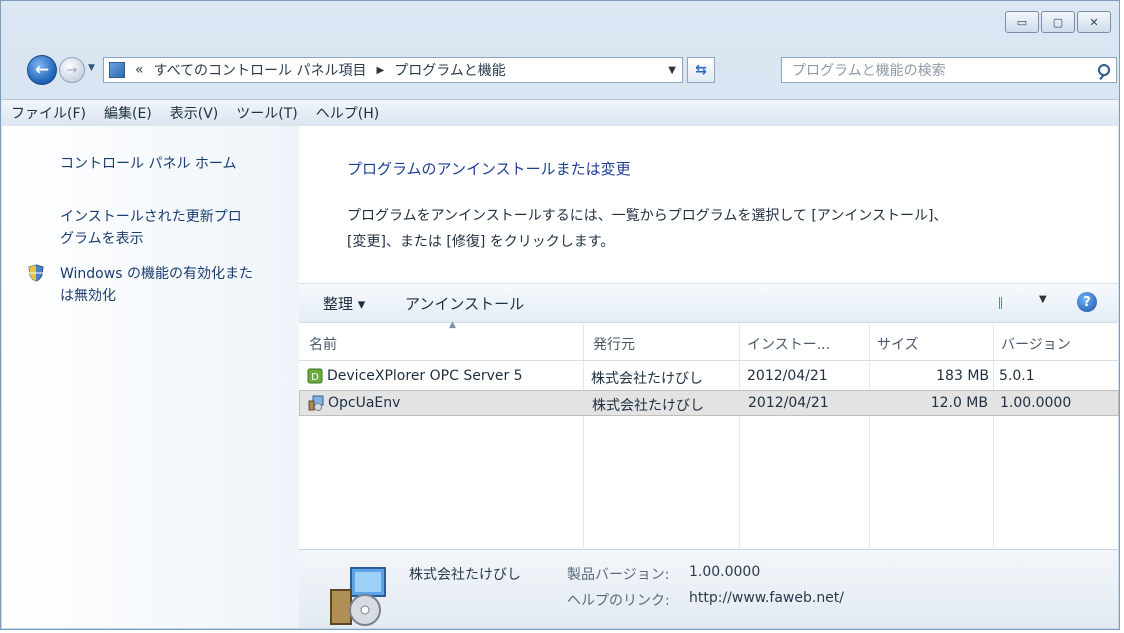 The width and height of the screenshot is (1124, 633). Describe the element at coordinates (1017, 376) in the screenshot. I see `program-version: 5.0.1` at that location.